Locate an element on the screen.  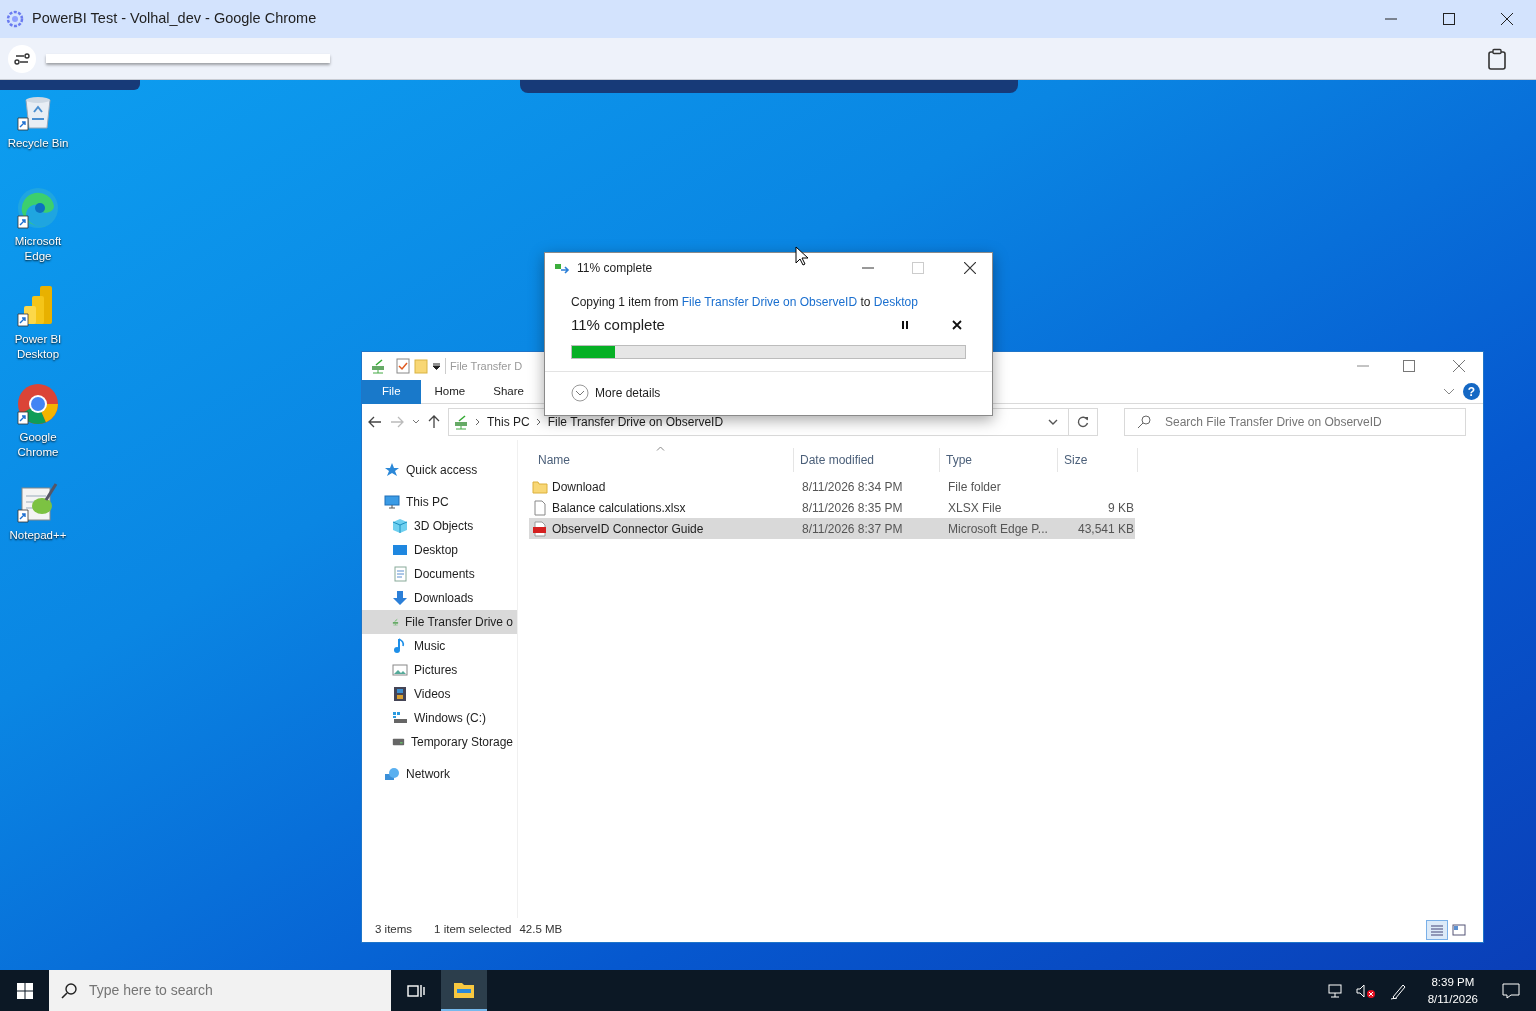
film-icon is located at coordinates (400, 694).